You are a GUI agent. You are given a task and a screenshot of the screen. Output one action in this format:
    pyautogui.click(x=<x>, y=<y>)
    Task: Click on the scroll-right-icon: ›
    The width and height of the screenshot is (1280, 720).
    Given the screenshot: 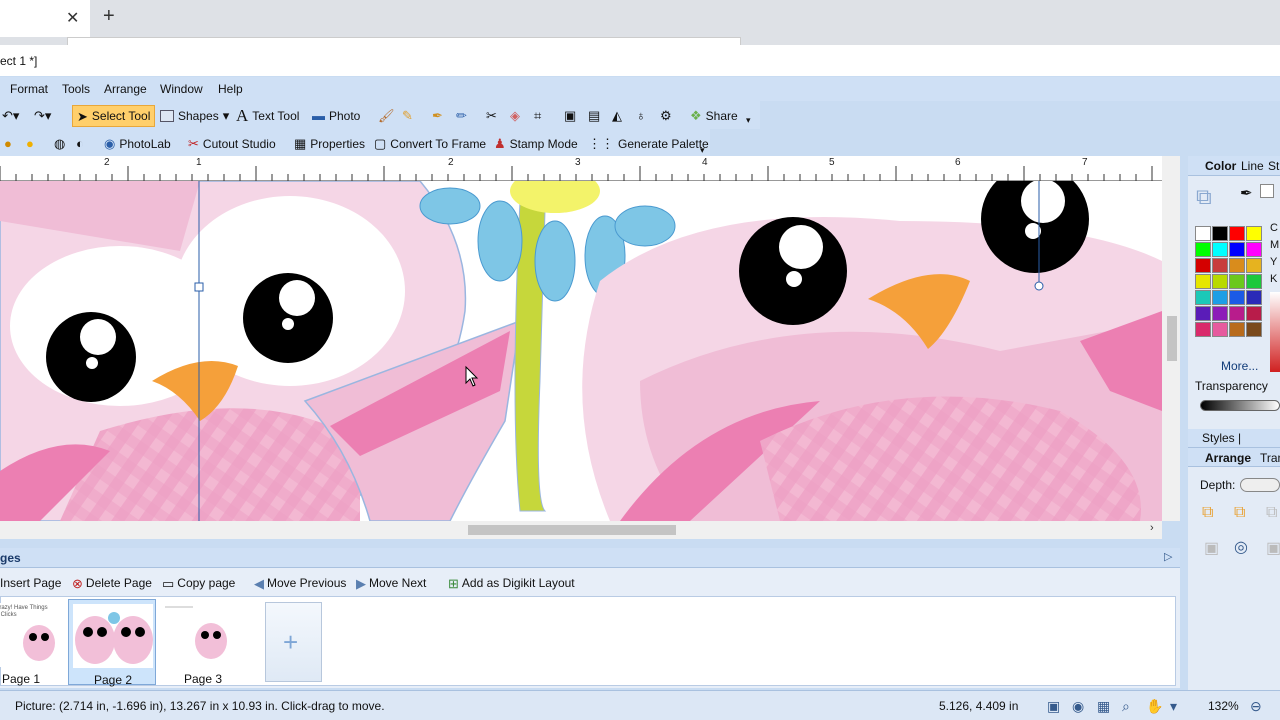 What is the action you would take?
    pyautogui.click(x=1152, y=528)
    